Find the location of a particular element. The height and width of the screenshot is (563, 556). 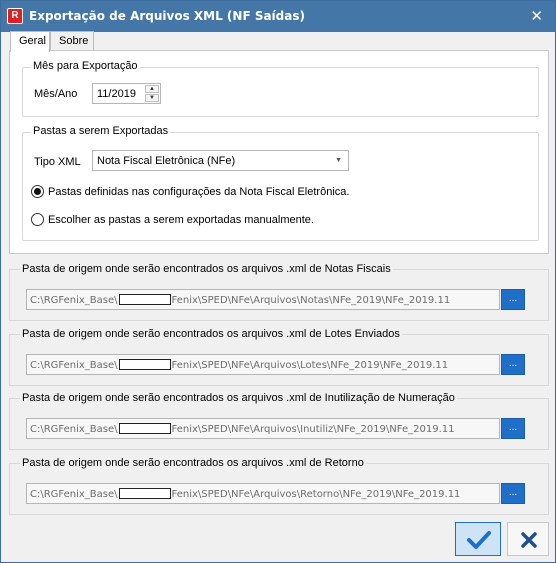

cancel-button is located at coordinates (528, 539).